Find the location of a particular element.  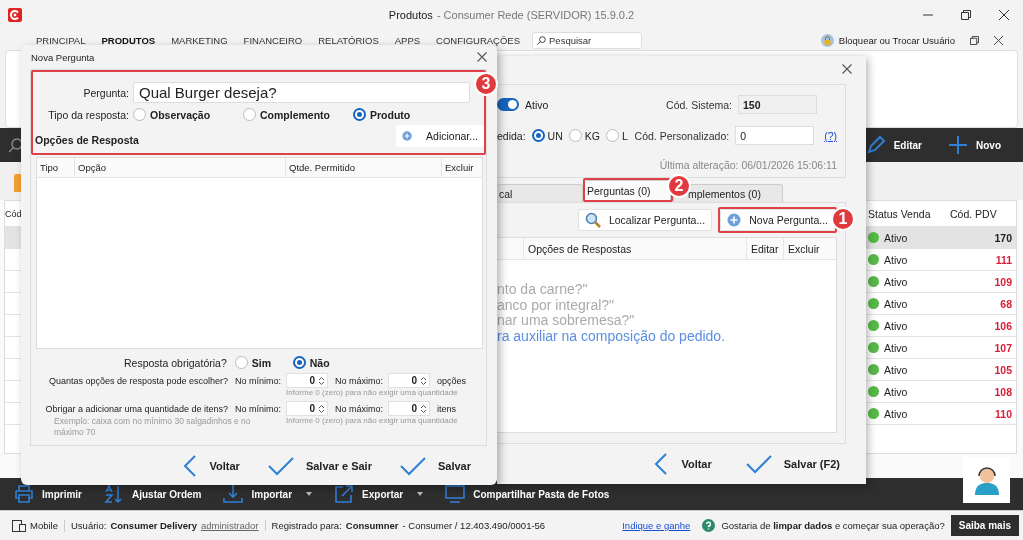

column-header: Excluir is located at coordinates (809, 248).